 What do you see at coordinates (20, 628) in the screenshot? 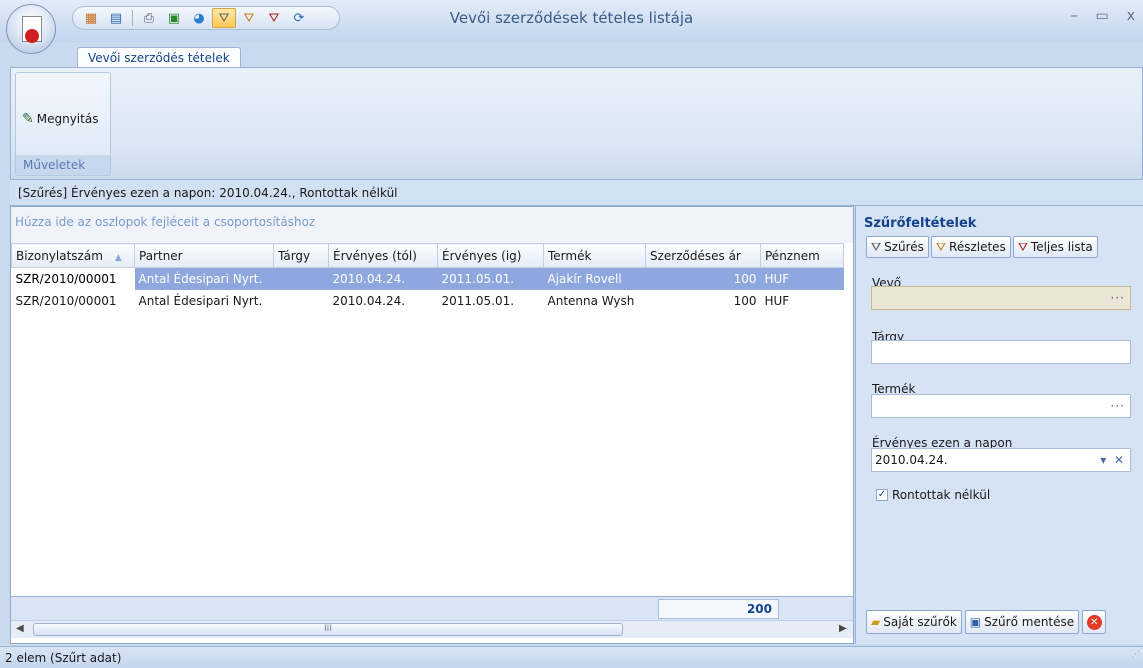
I see `scroll-left-icon: ◀` at bounding box center [20, 628].